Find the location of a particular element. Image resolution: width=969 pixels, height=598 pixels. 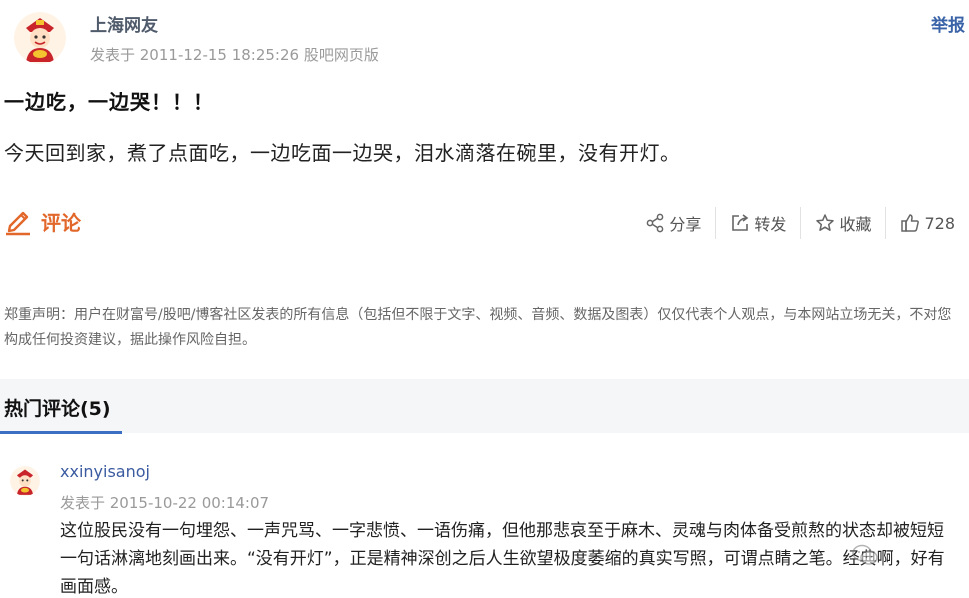

post-action-bar: 分享 转发 收藏 728 is located at coordinates (793, 223).